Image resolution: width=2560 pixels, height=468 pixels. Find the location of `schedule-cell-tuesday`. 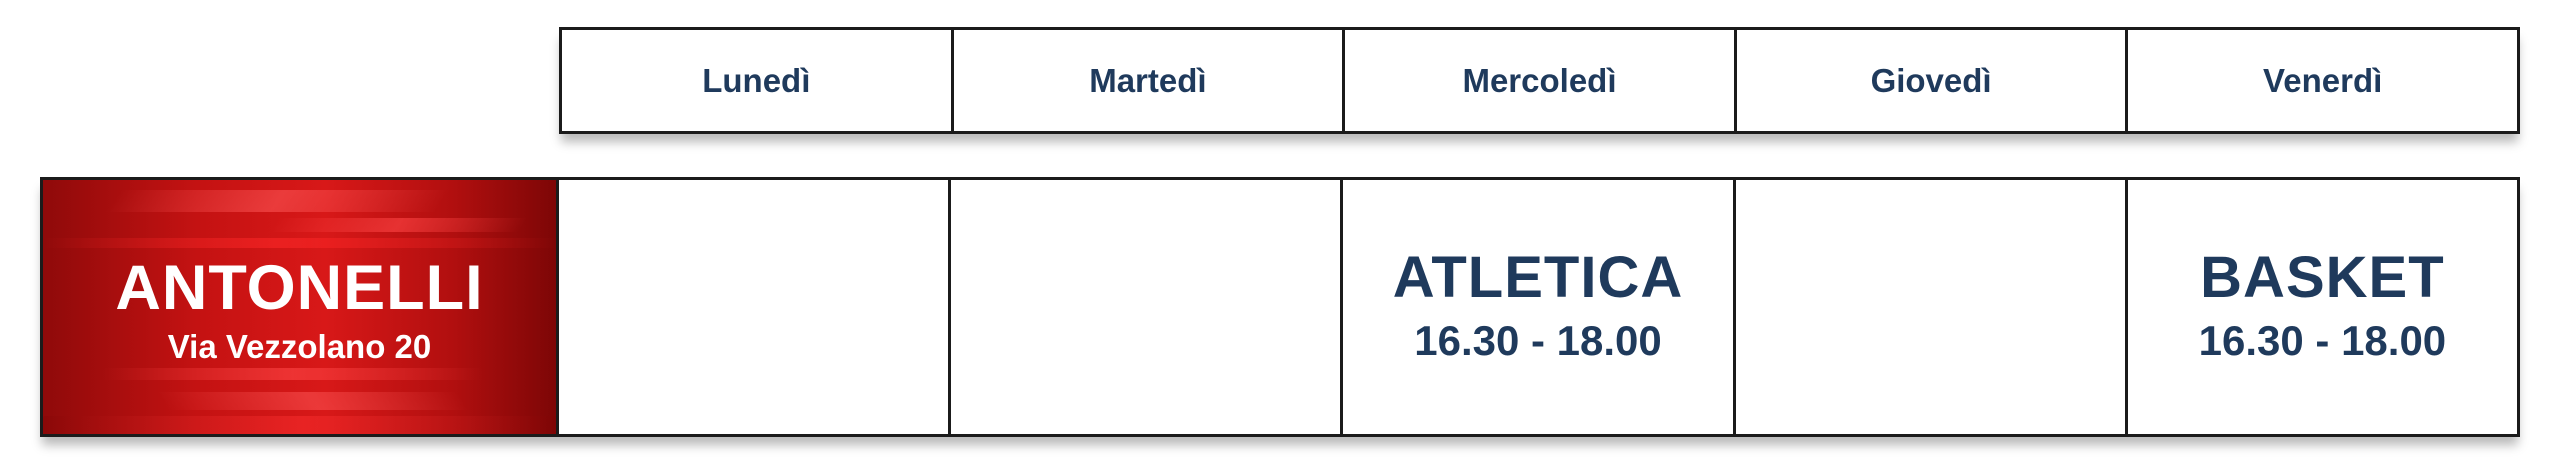

schedule-cell-tuesday is located at coordinates (1147, 307).